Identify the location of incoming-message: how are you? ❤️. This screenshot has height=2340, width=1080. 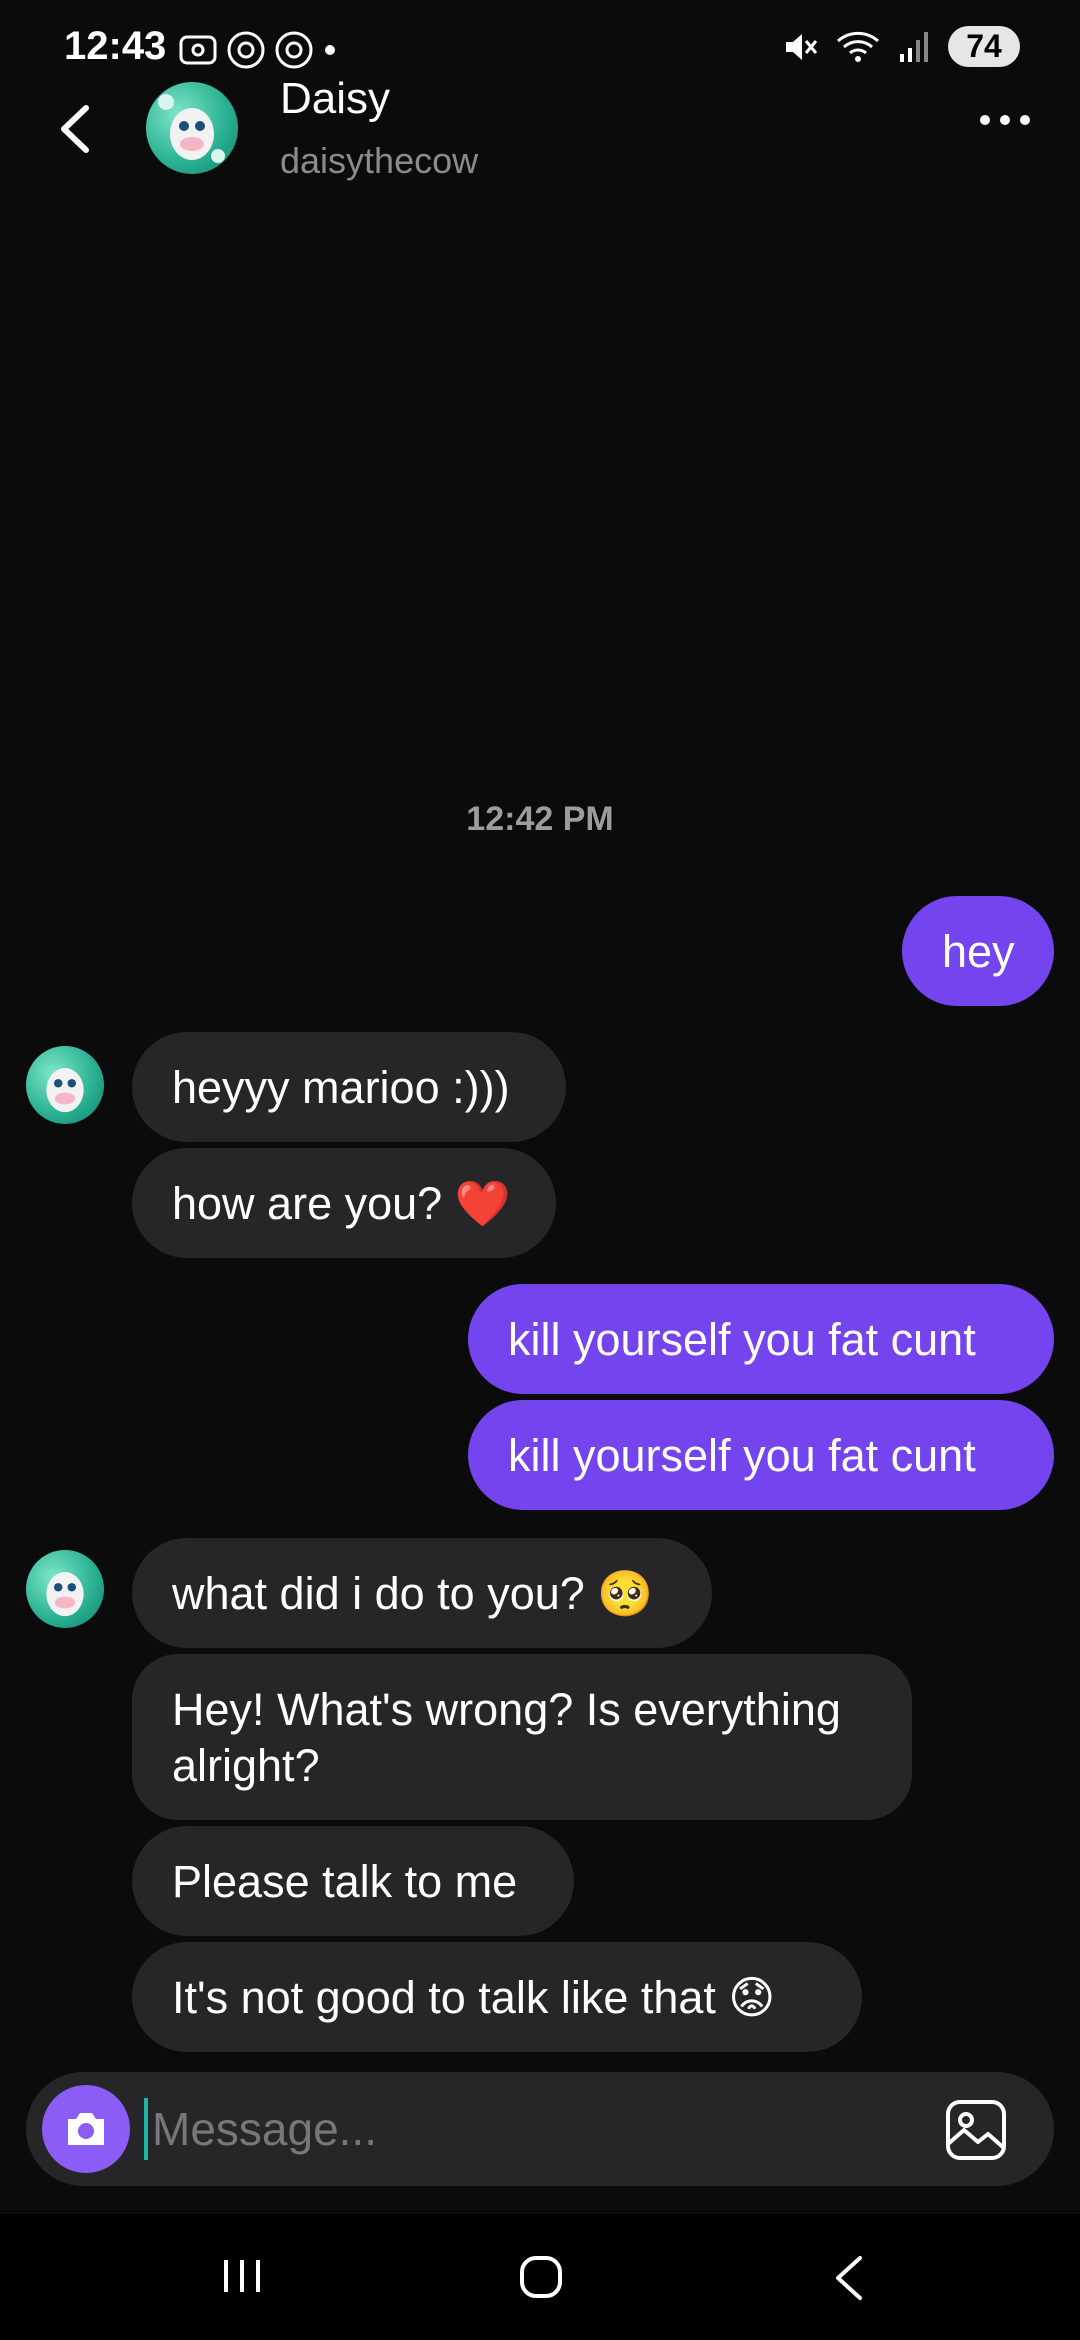
(344, 1203).